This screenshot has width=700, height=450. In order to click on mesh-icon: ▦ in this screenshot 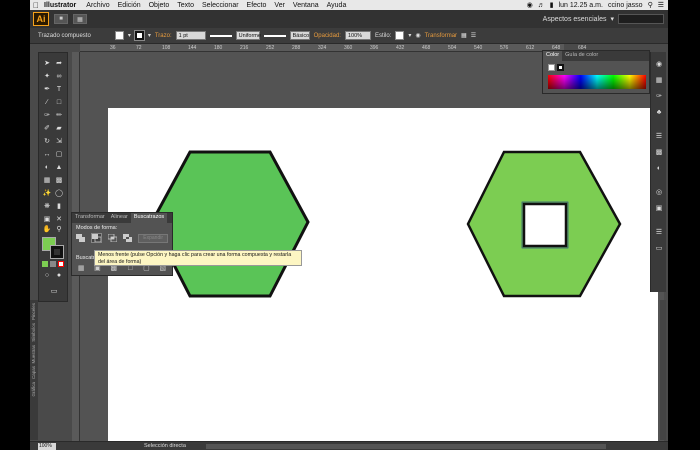, I will do `click(47, 181)`.